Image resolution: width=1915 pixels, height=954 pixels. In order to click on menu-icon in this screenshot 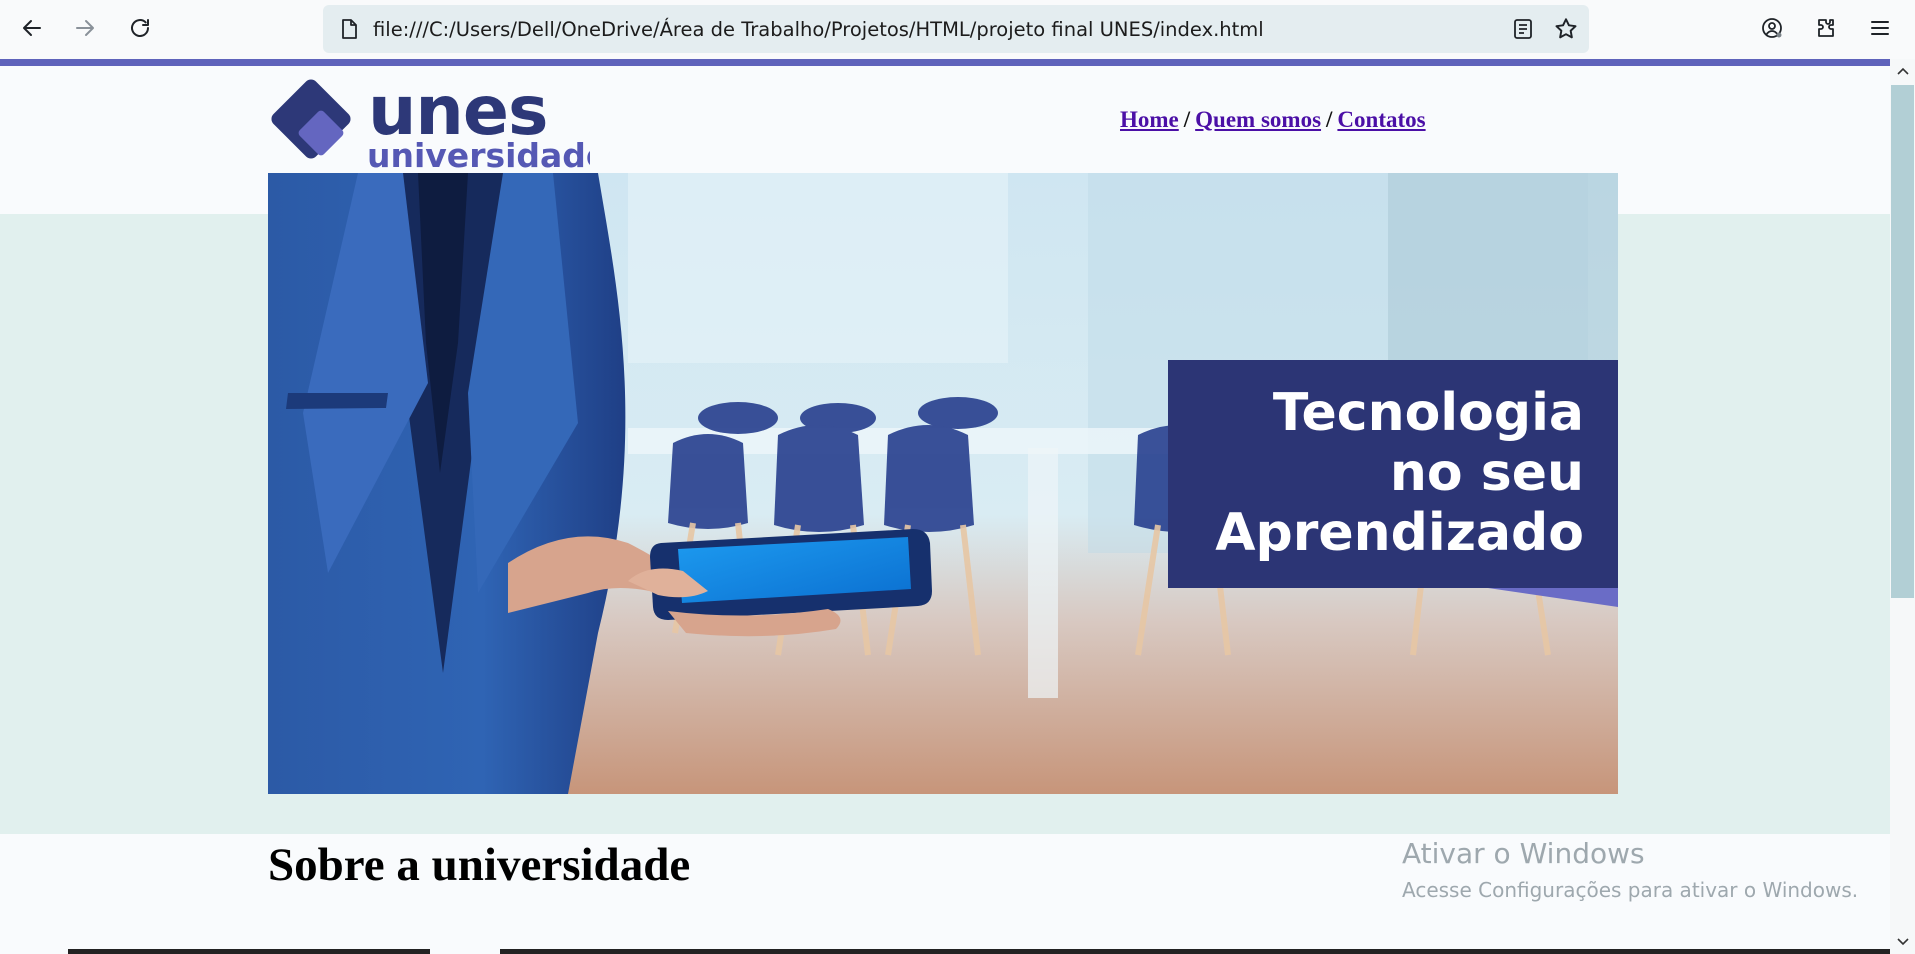, I will do `click(1880, 28)`.